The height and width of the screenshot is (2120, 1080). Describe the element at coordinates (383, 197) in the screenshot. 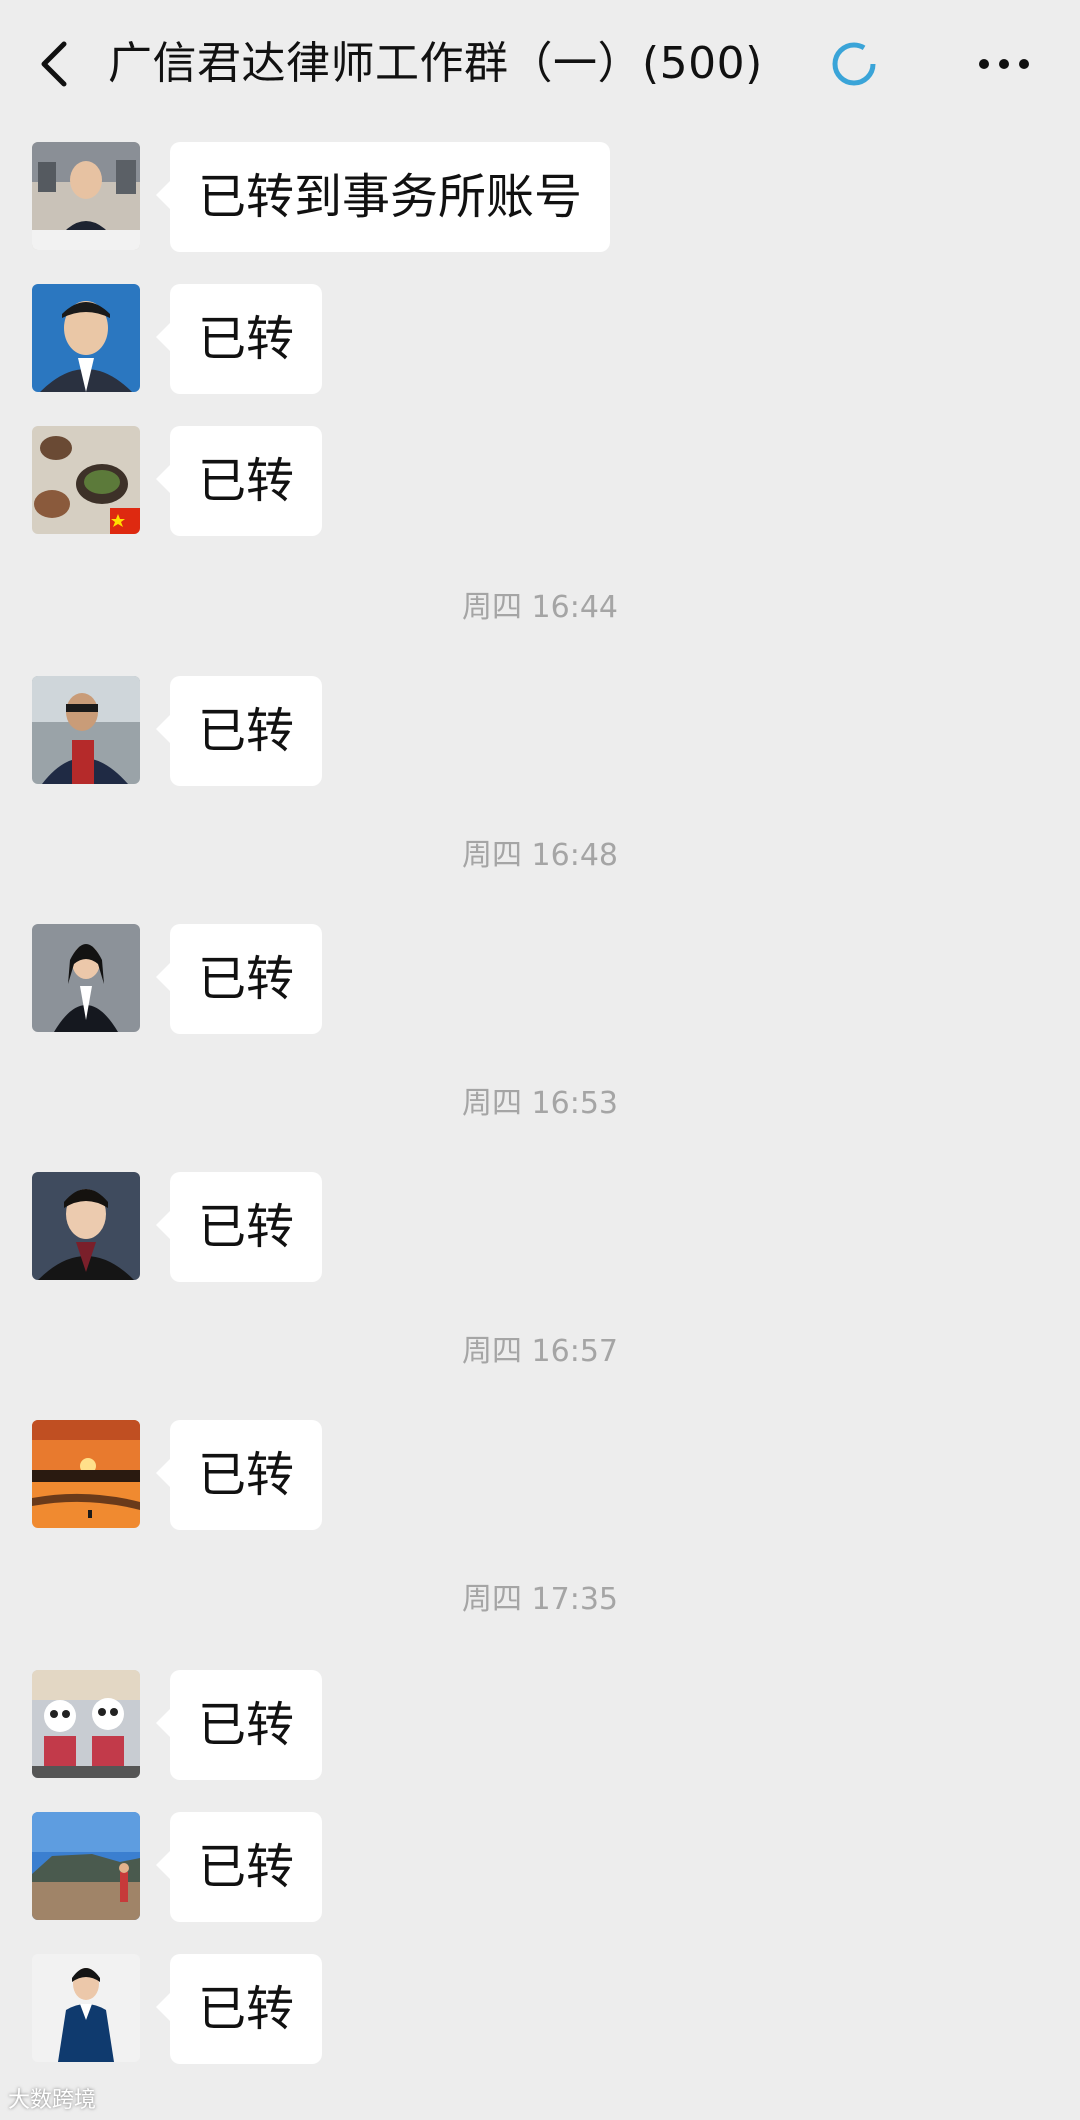

I see `message-bubble: 已转到事务所账号` at that location.